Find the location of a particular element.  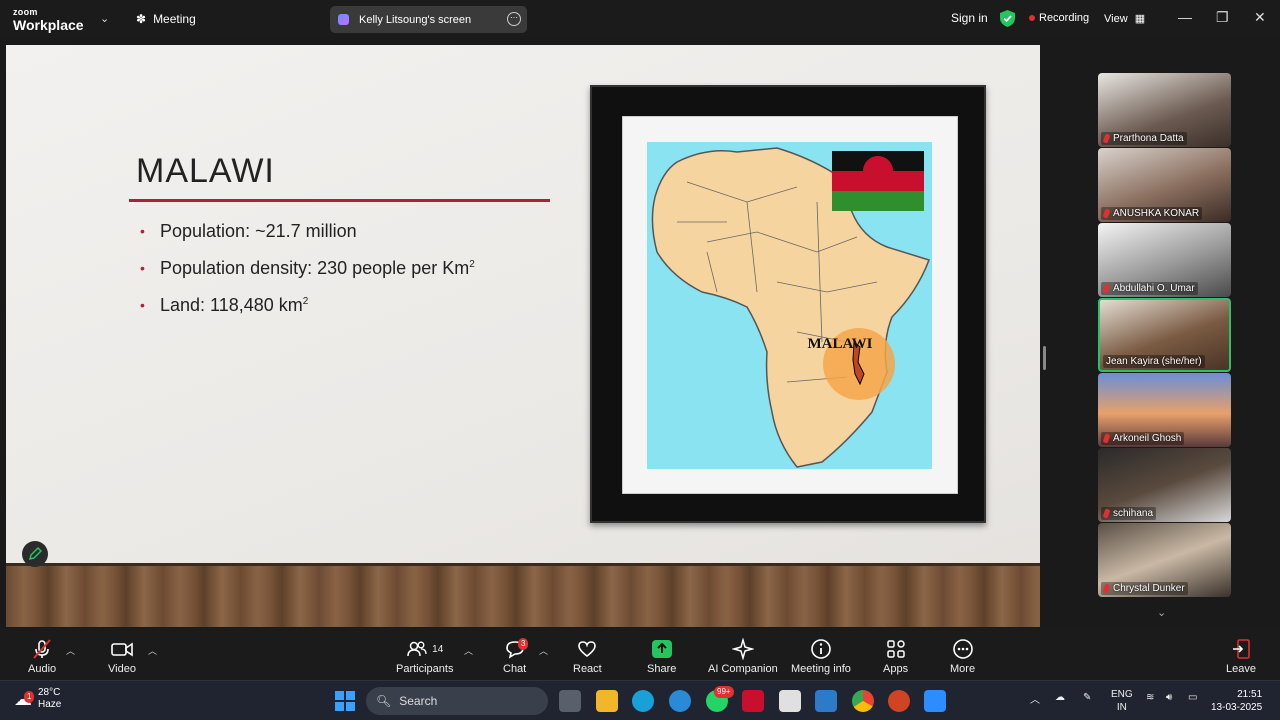

taskbar-search: 🔍︎ Search is located at coordinates (457, 701).